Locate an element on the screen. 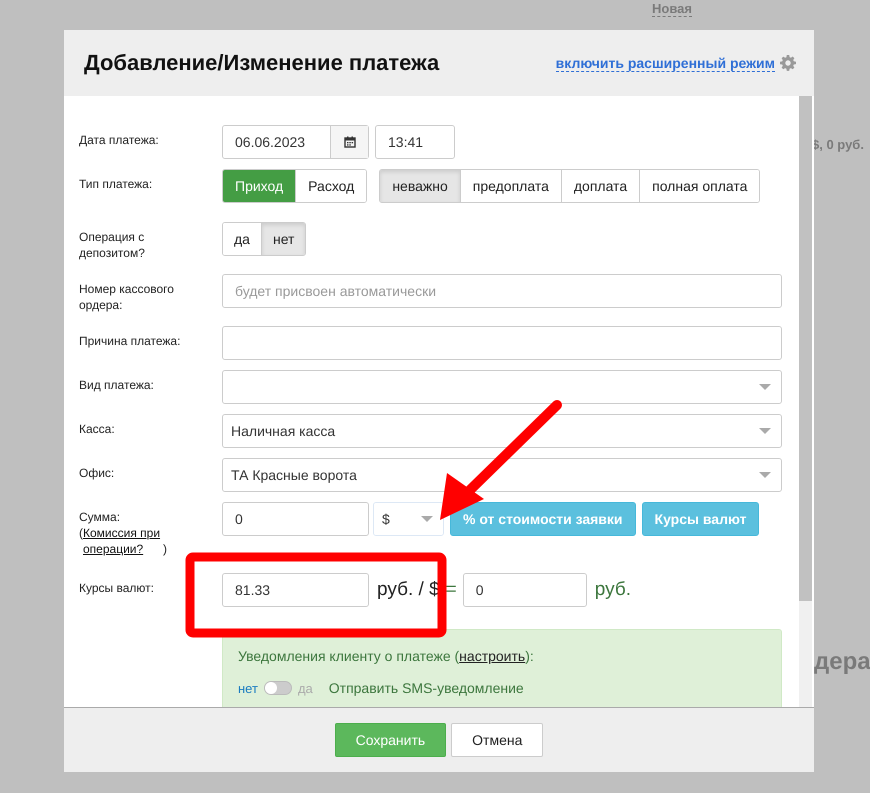 The width and height of the screenshot is (870, 793). field-label: Офис: is located at coordinates (97, 473).